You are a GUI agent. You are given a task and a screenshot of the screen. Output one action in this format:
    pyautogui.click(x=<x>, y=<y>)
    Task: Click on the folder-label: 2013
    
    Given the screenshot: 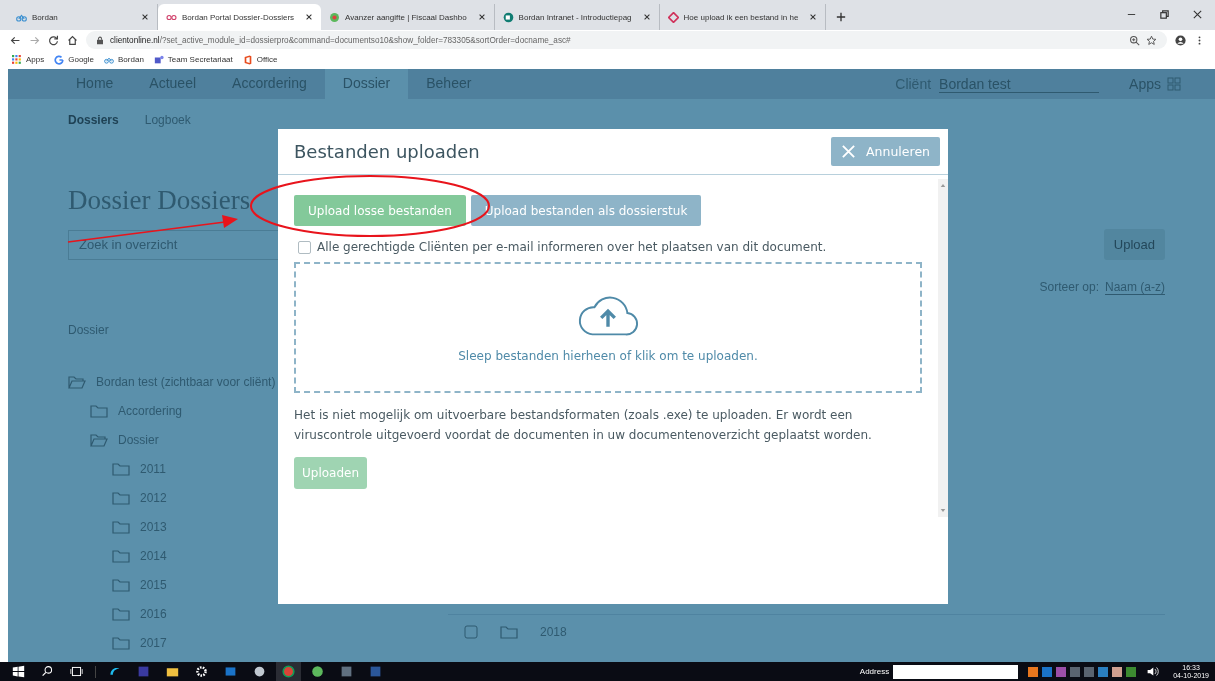 What is the action you would take?
    pyautogui.click(x=153, y=526)
    